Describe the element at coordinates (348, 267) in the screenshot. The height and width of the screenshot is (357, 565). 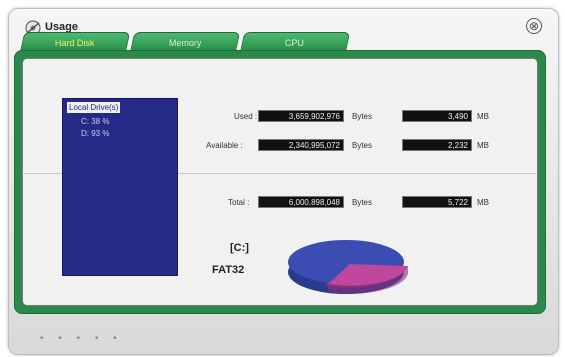
I see `disk-usage-pie` at that location.